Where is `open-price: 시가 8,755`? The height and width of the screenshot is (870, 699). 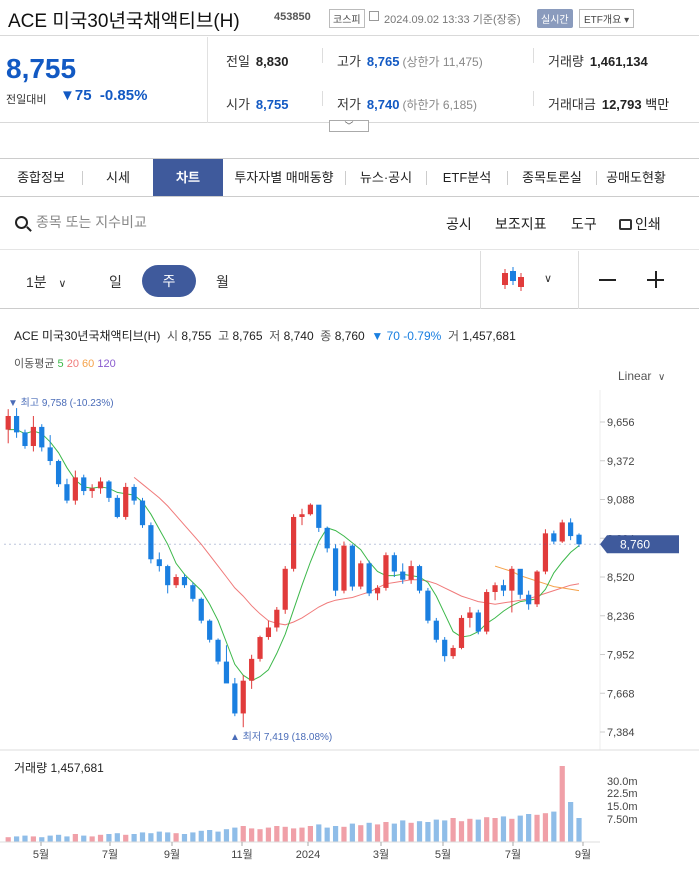
open-price: 시가 8,755 is located at coordinates (257, 104).